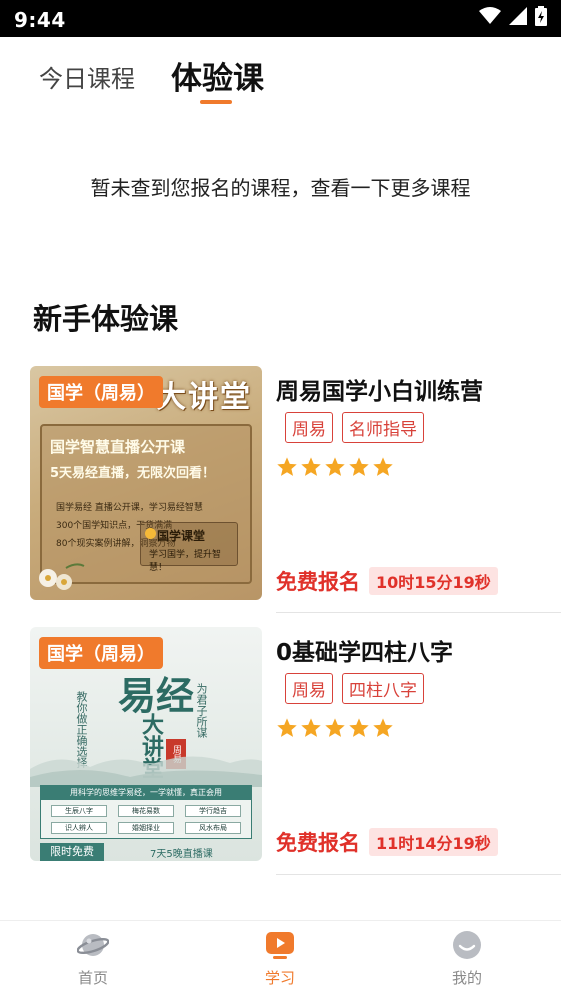 This screenshot has width=561, height=999. I want to click on limited-free-badge: 限时免费, so click(72, 852).